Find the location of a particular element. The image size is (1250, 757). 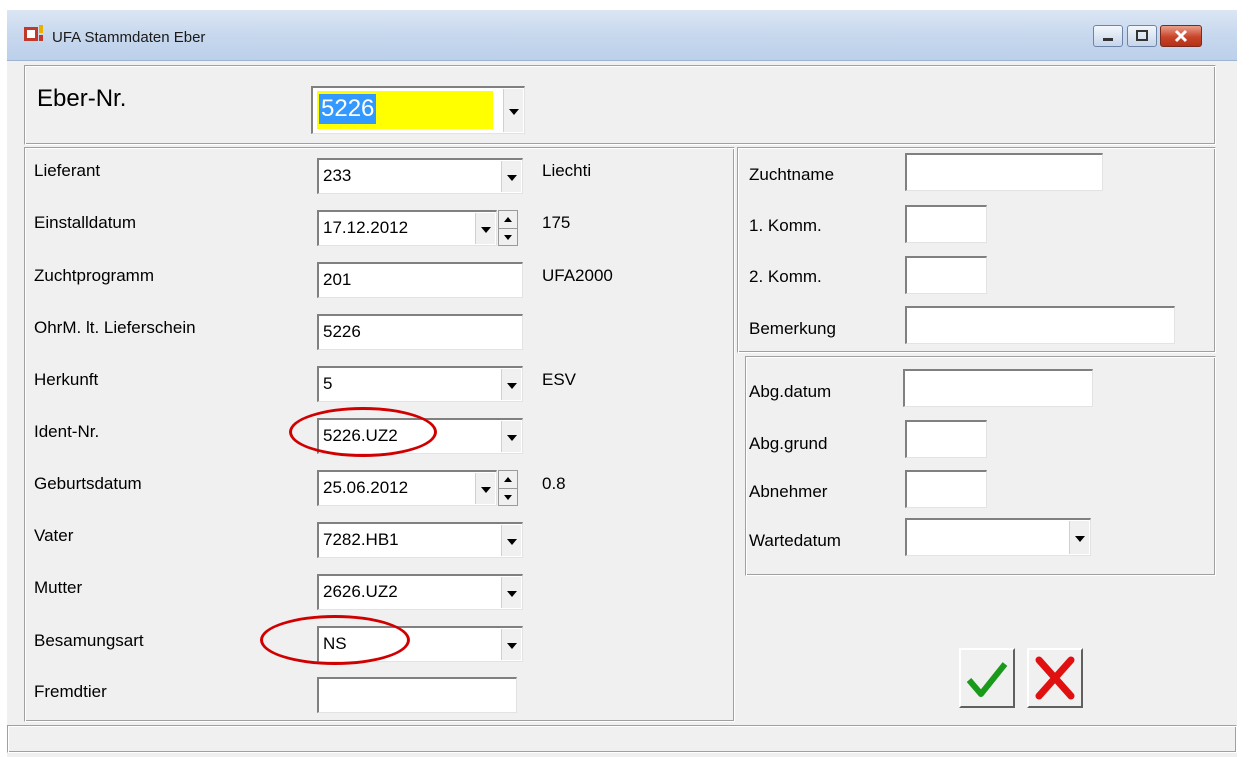

herkunft-dropdown-icon is located at coordinates (511, 384).